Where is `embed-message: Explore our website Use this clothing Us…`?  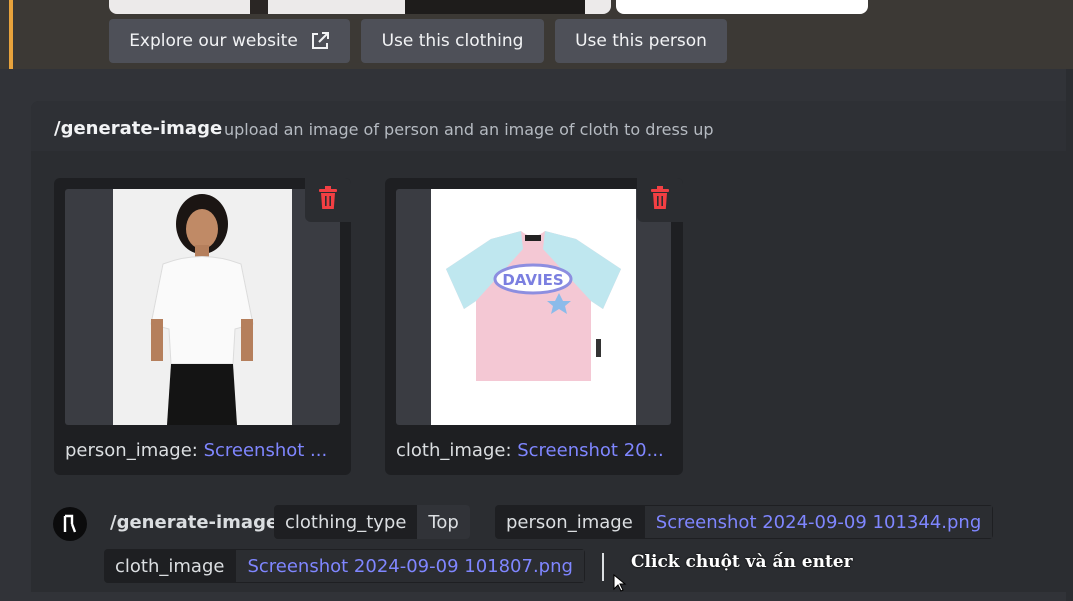 embed-message: Explore our website Use this clothing Us… is located at coordinates (536, 34).